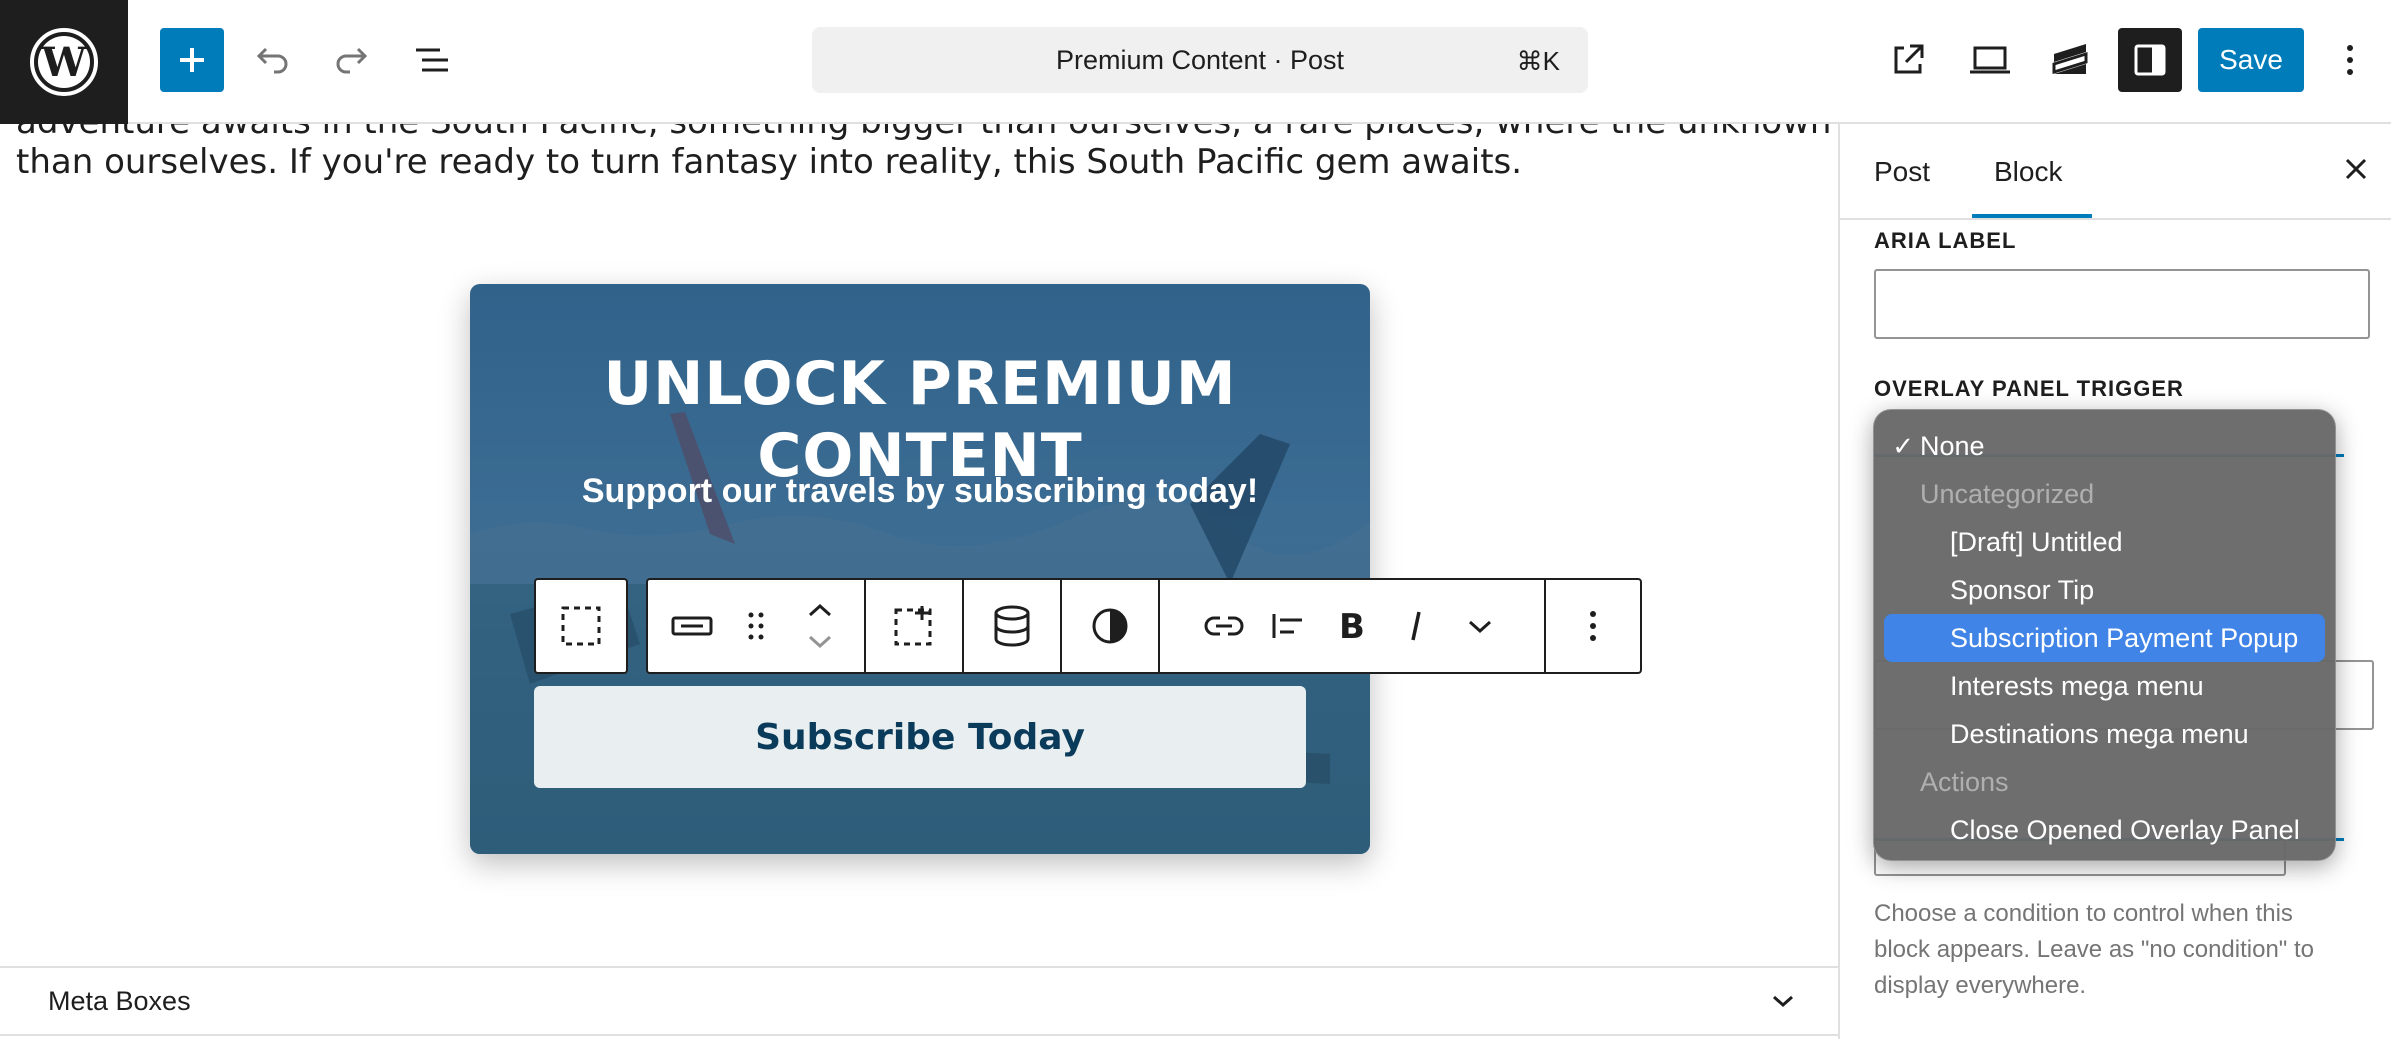 This screenshot has width=2391, height=1039. I want to click on document-title: Premium Content · Post, so click(1200, 59).